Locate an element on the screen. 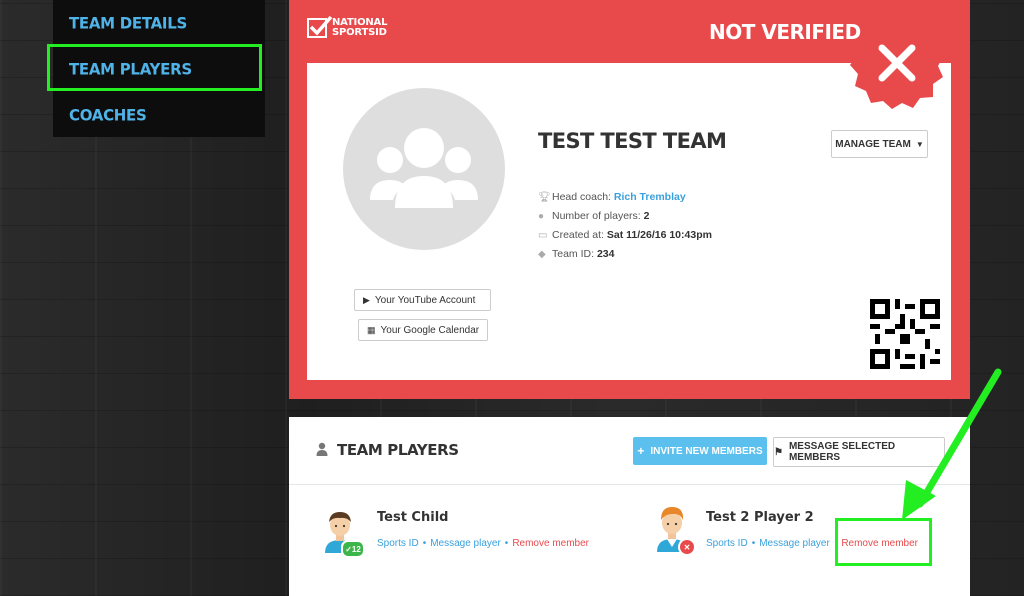 The image size is (1024, 596). tag-icon: ◆ is located at coordinates (542, 254).